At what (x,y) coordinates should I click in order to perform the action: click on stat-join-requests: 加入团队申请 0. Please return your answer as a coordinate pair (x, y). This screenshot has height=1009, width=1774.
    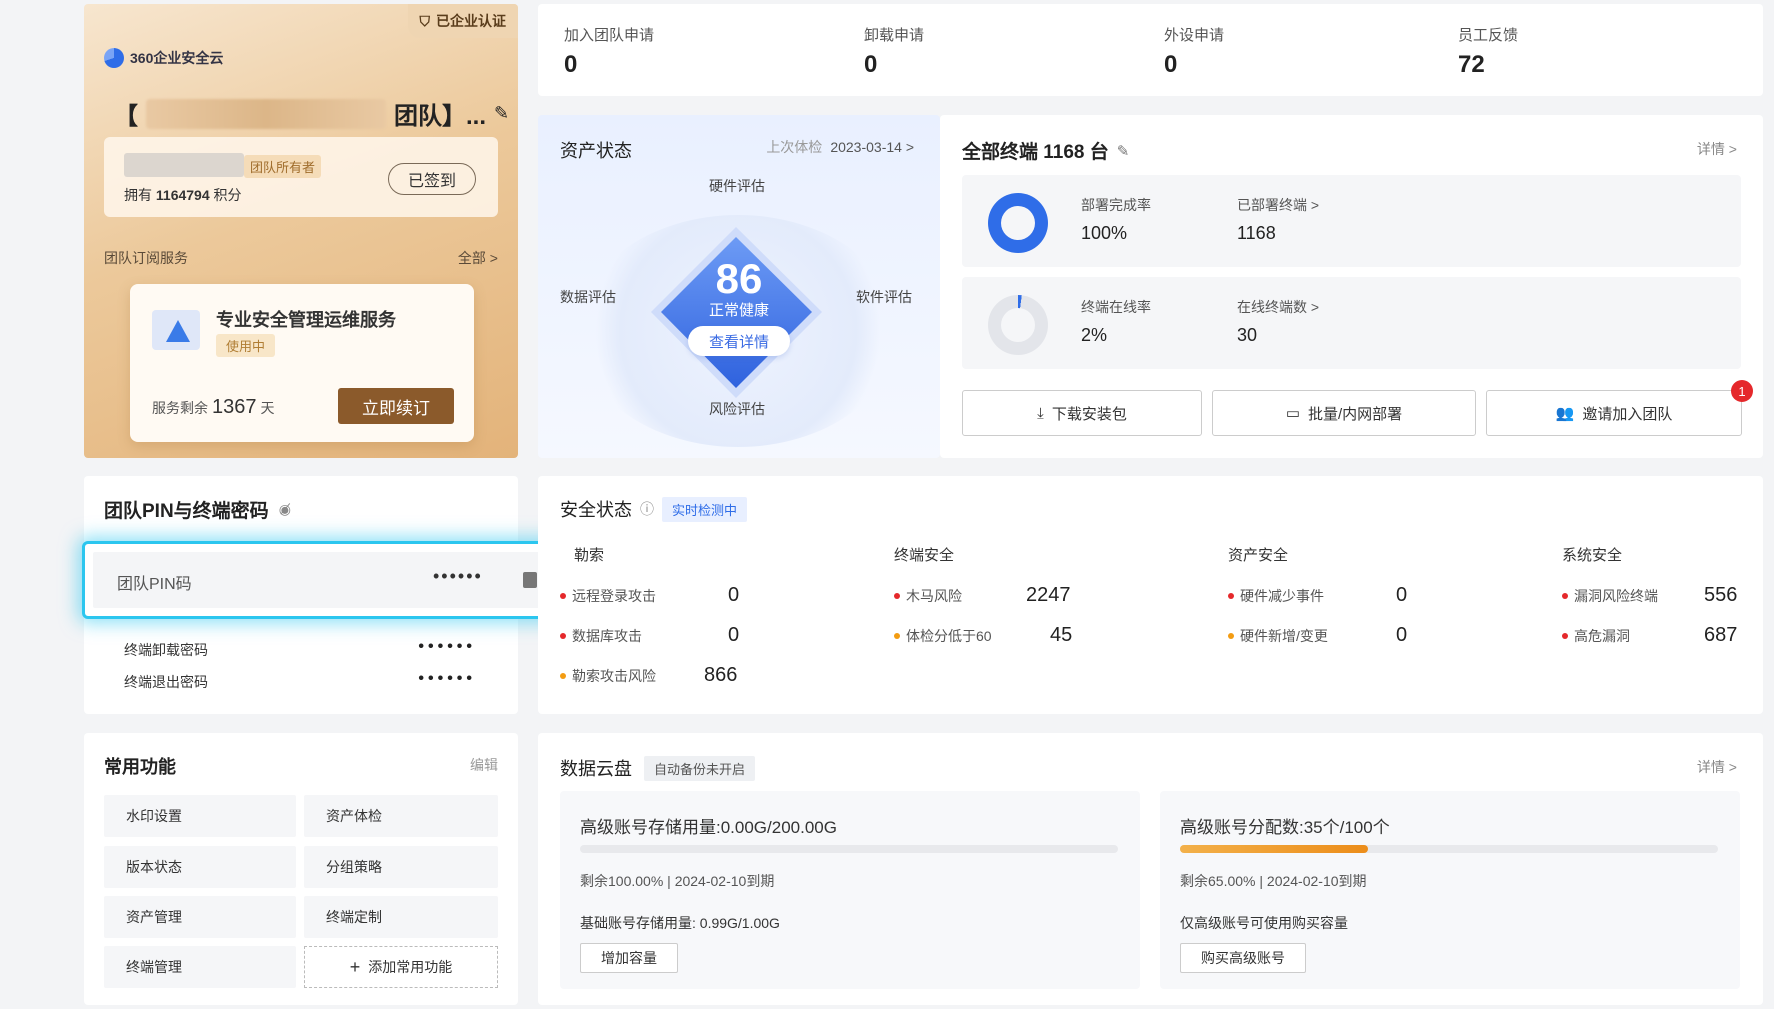
    Looking at the image, I should click on (609, 51).